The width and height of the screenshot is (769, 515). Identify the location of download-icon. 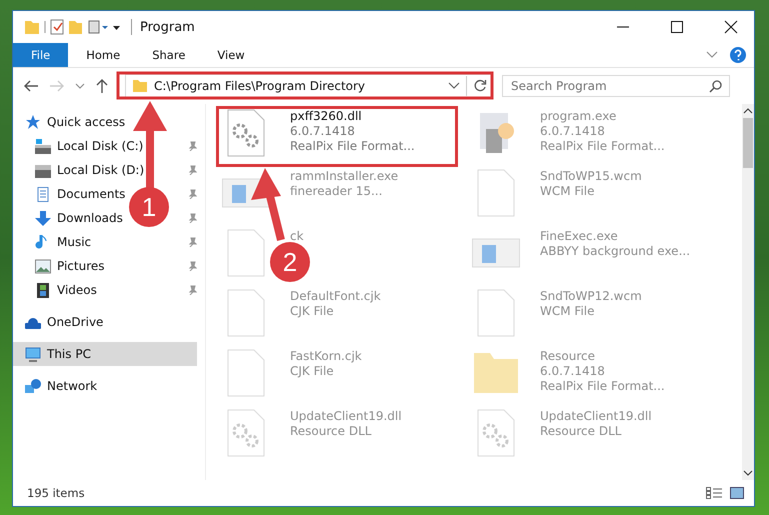
(43, 218).